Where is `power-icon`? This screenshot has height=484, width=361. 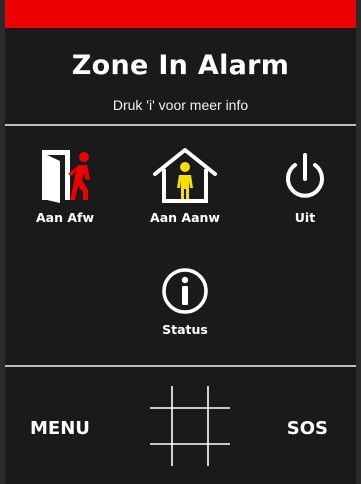 power-icon is located at coordinates (305, 175).